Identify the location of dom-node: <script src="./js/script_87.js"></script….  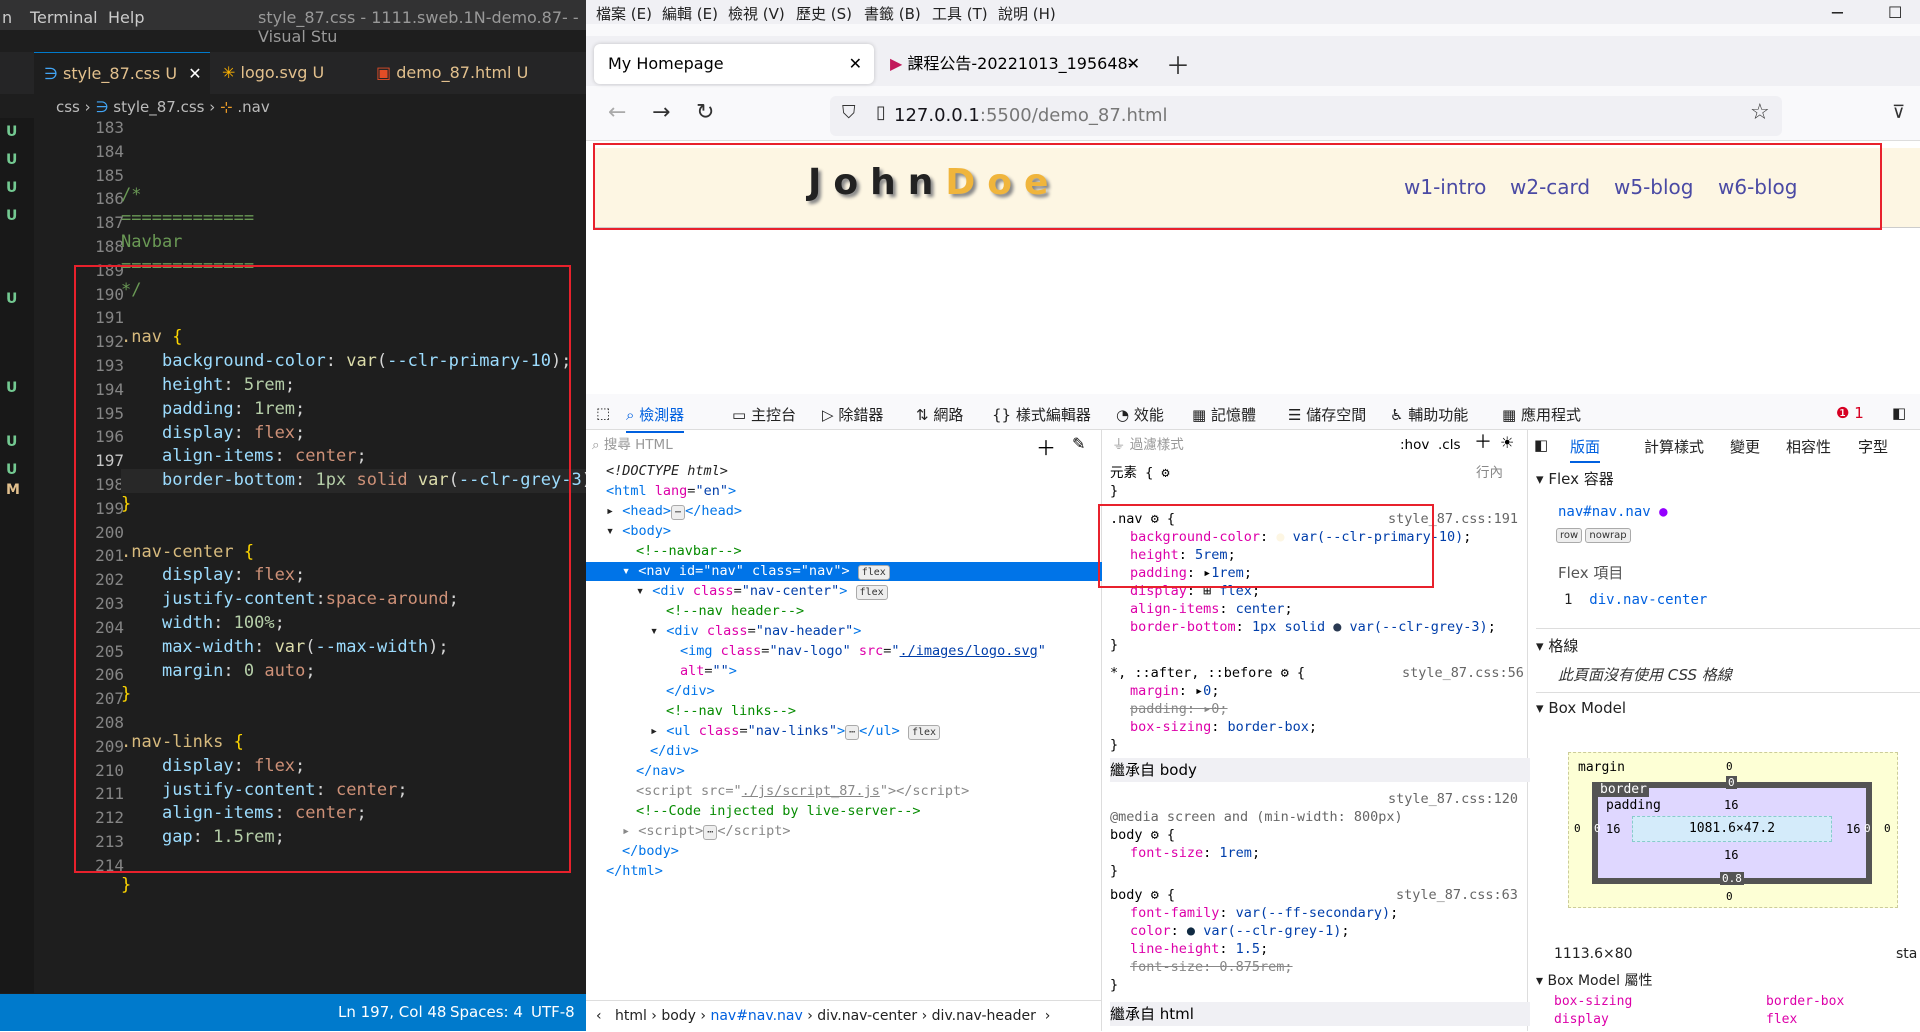
(802, 791).